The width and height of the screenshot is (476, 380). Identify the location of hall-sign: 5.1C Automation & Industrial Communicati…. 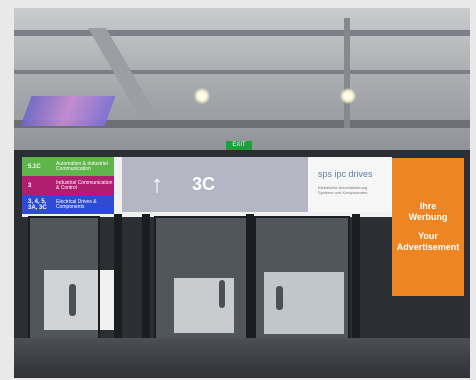
(207, 187).